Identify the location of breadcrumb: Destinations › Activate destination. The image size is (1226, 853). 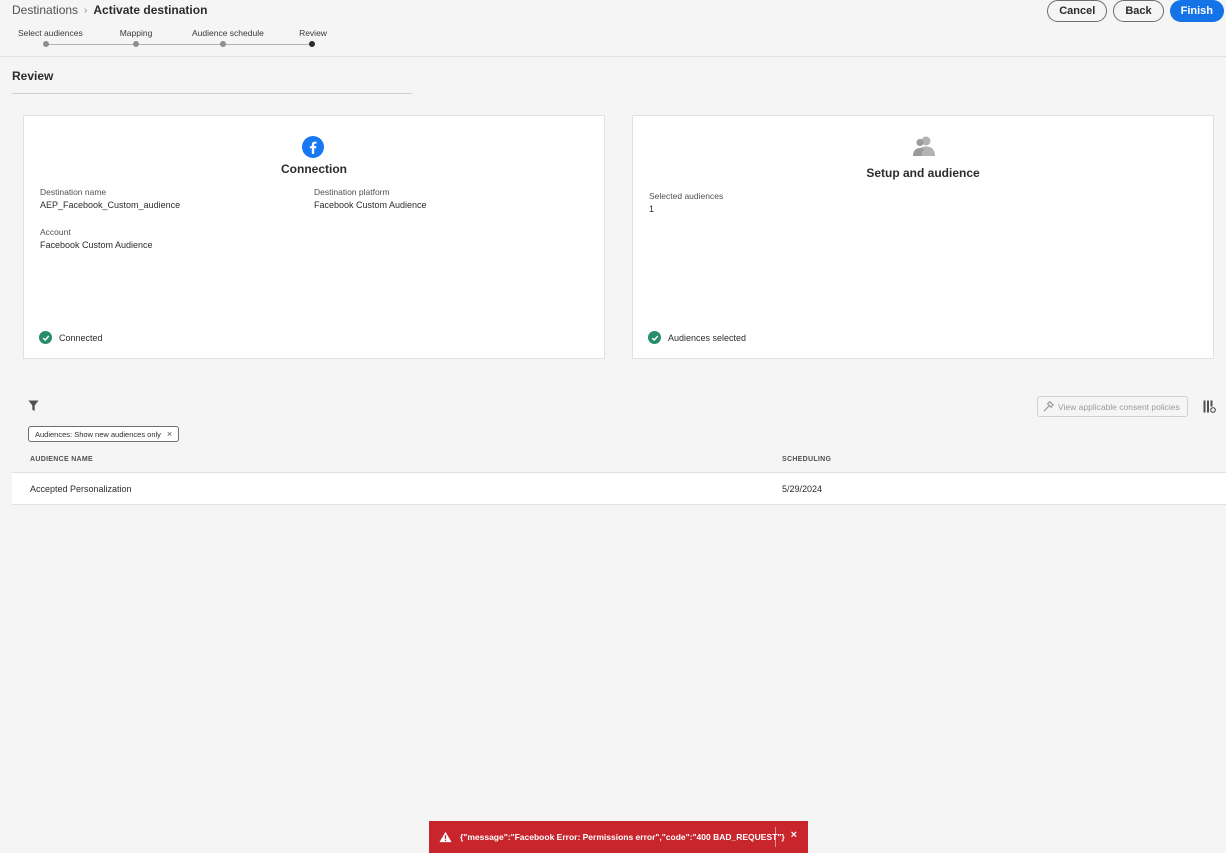
(109, 10).